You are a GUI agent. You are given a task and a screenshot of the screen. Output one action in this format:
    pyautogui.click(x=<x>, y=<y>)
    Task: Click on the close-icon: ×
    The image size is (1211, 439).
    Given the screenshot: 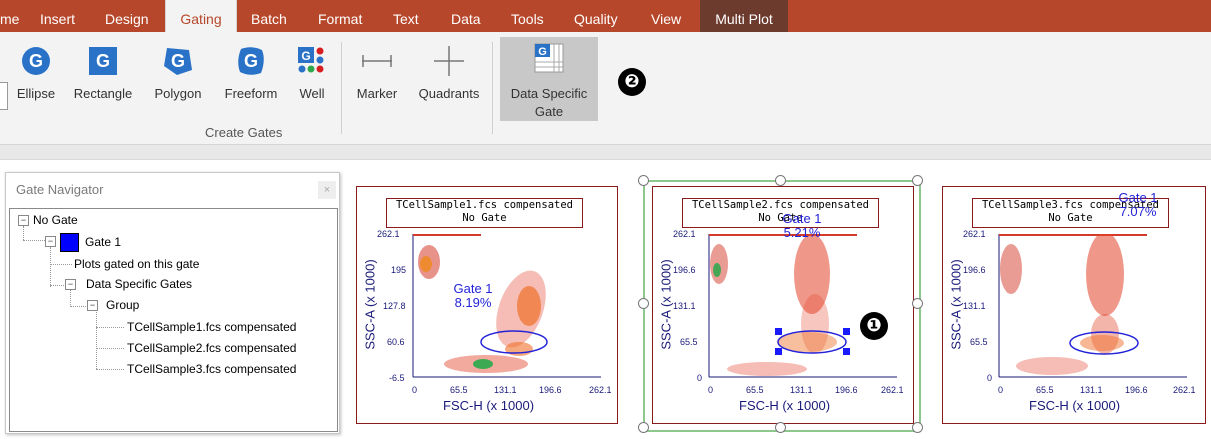 What is the action you would take?
    pyautogui.click(x=327, y=190)
    